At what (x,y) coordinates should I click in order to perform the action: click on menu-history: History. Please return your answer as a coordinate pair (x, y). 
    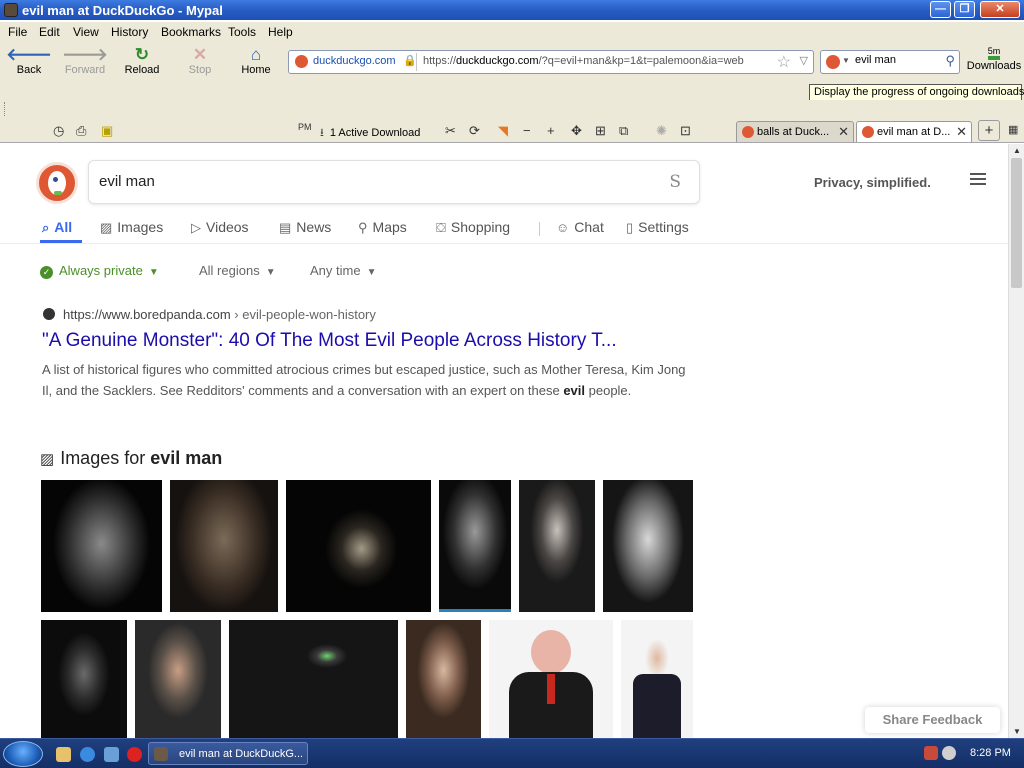
    Looking at the image, I should click on (129, 32).